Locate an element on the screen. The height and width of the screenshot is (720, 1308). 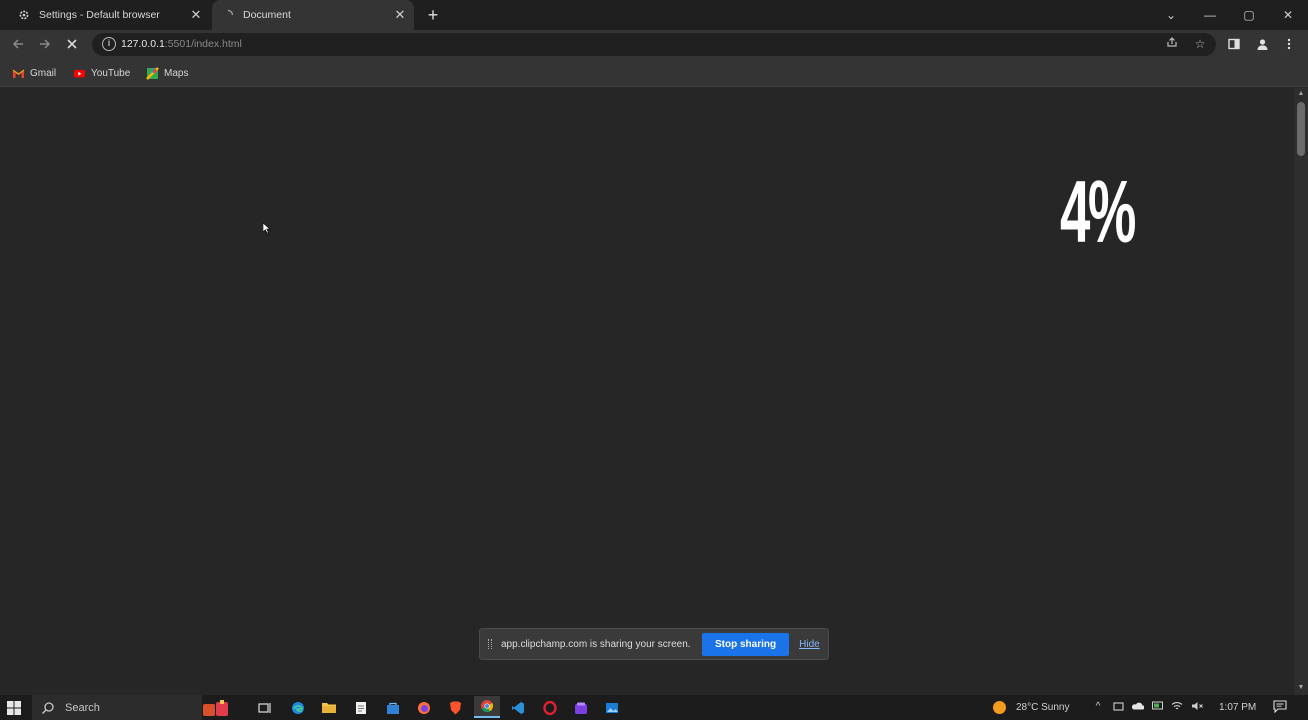
person-icon is located at coordinates (1262, 44).